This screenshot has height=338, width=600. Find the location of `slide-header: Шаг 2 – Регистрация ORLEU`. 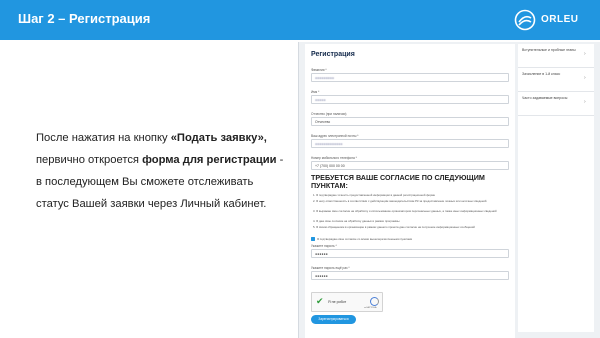

slide-header: Шаг 2 – Регистрация ORLEU is located at coordinates (300, 20).